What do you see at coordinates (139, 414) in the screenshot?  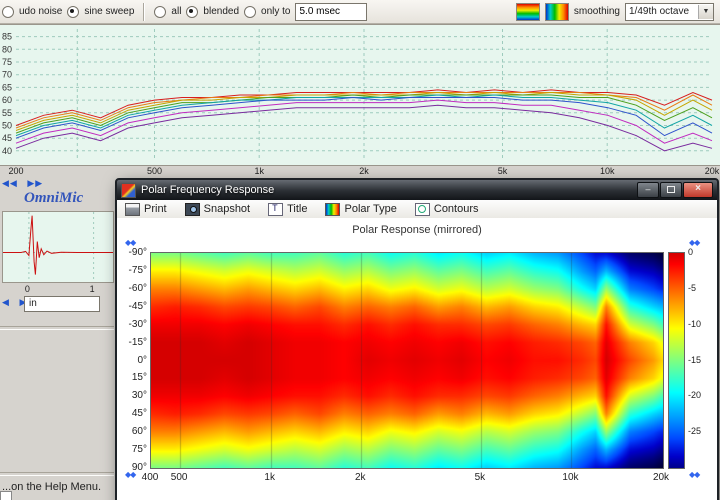 I see `angle-tick-label: 45°` at bounding box center [139, 414].